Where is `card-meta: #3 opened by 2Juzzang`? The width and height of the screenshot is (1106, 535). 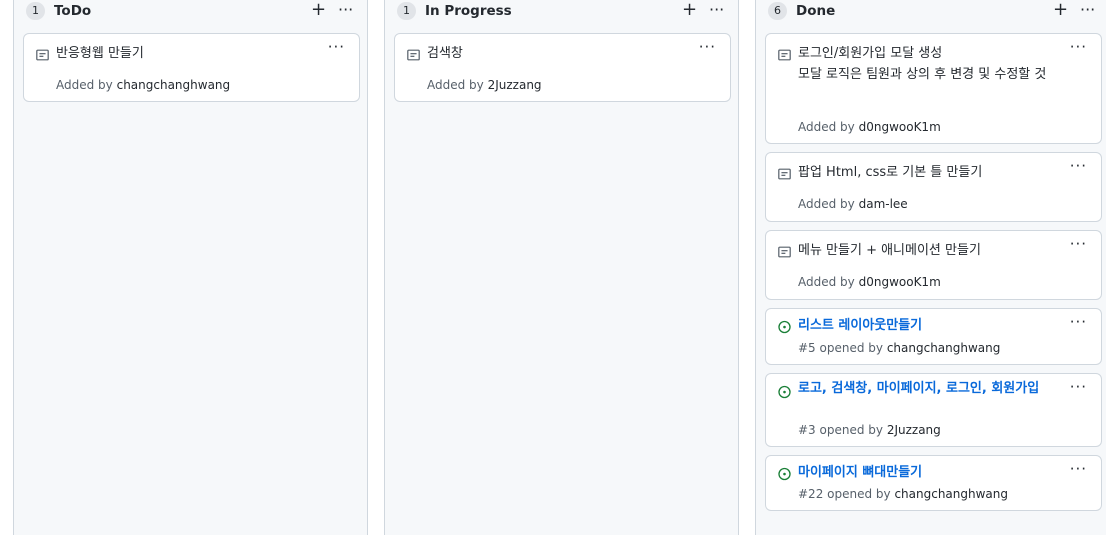 card-meta: #3 opened by 2Juzzang is located at coordinates (869, 430).